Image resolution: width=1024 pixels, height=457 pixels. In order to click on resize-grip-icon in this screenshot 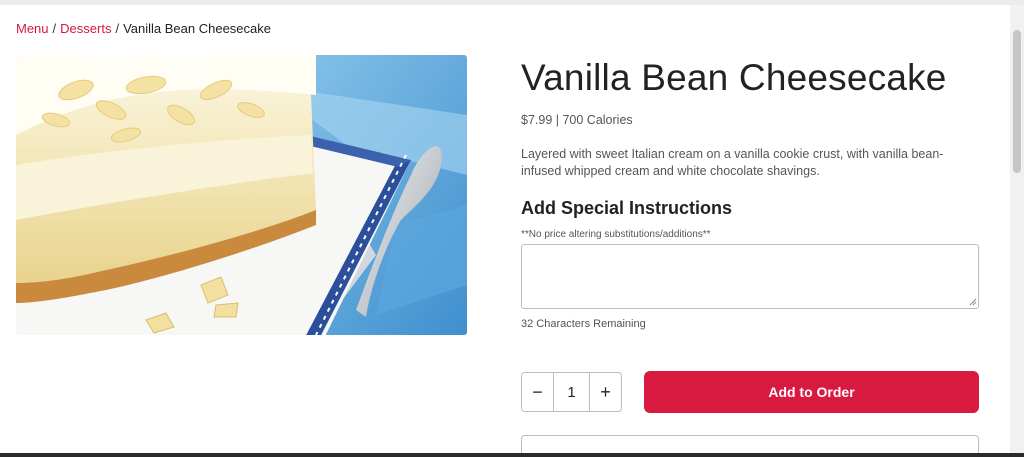, I will do `click(973, 302)`.